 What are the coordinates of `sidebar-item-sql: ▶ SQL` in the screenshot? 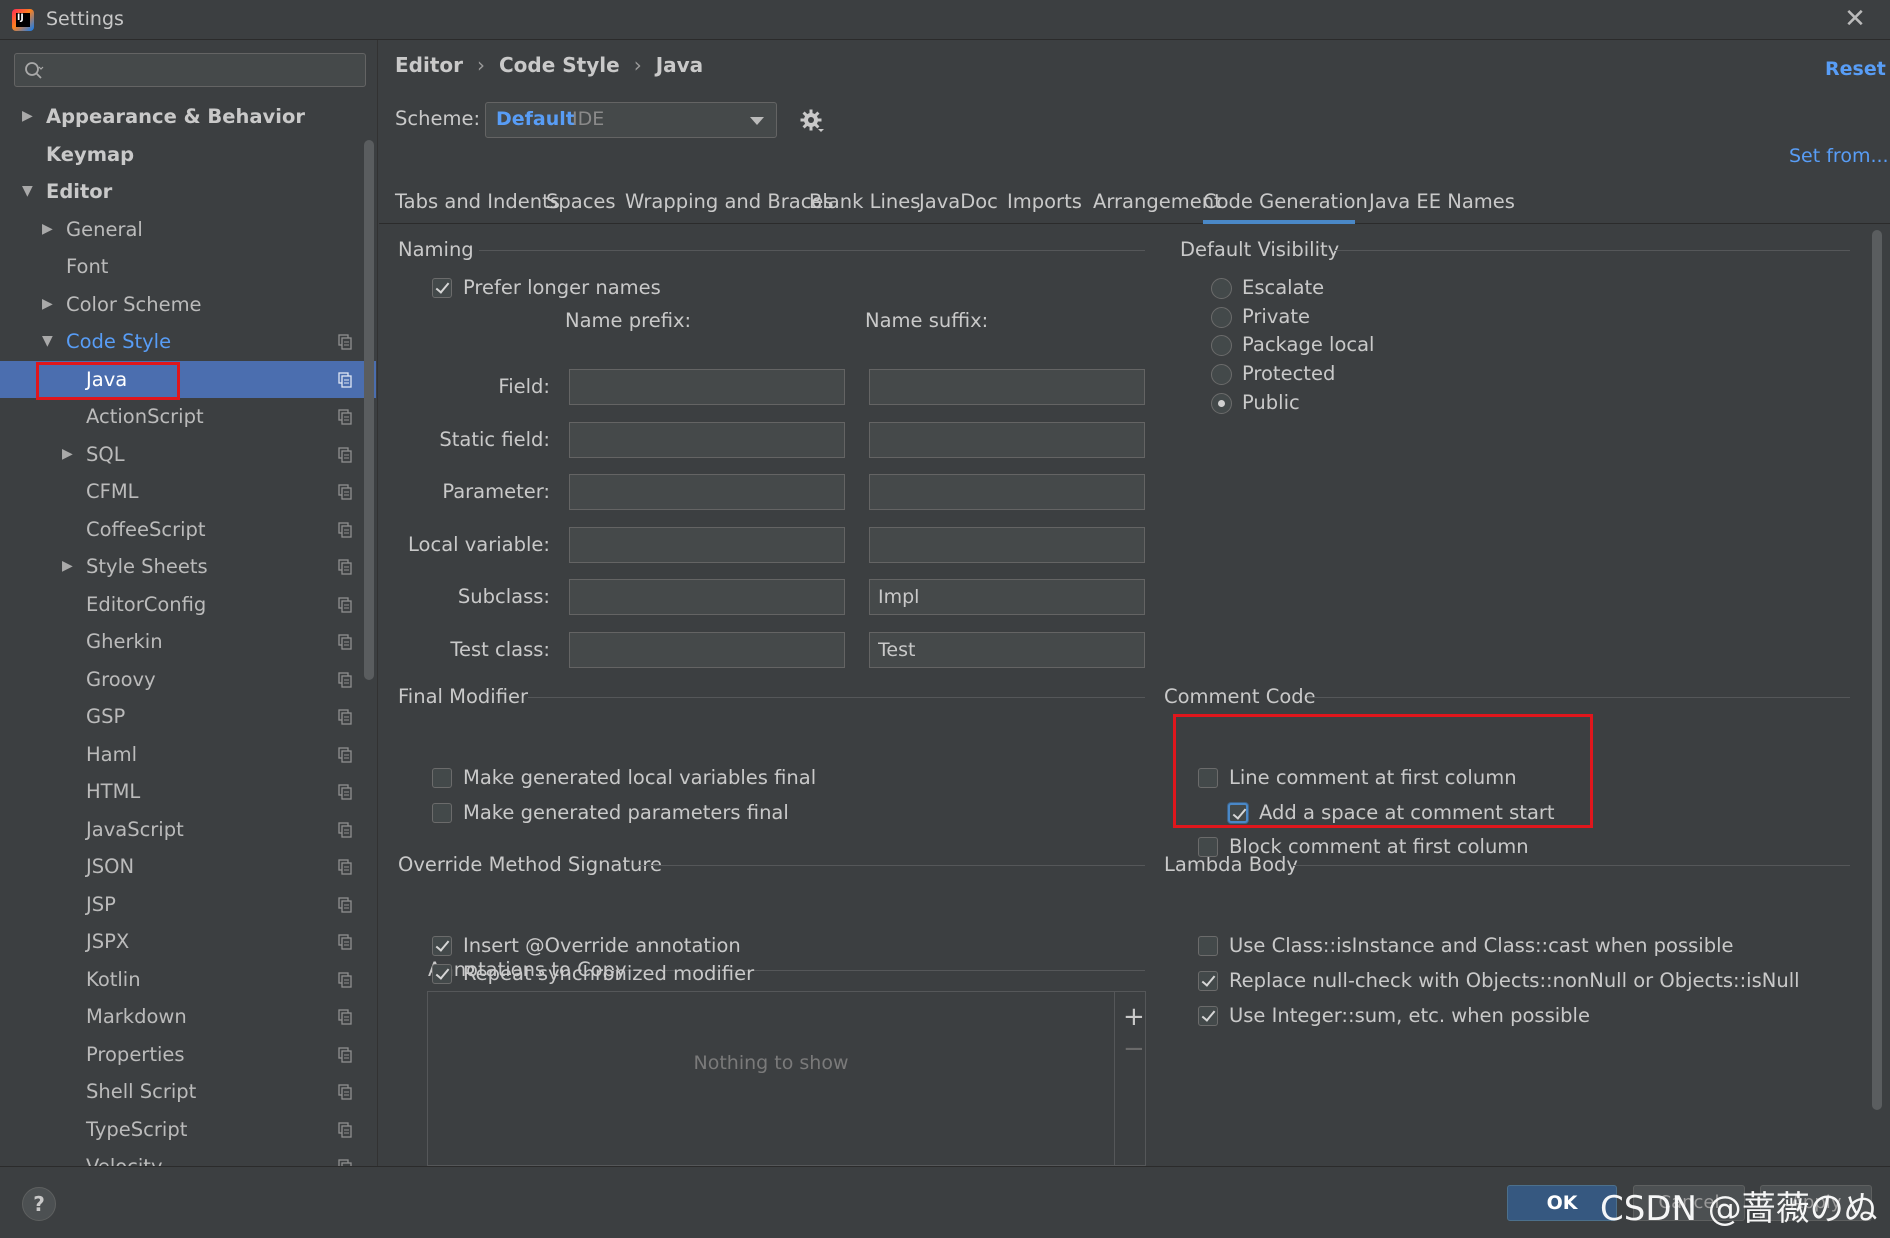 It's located at (188, 455).